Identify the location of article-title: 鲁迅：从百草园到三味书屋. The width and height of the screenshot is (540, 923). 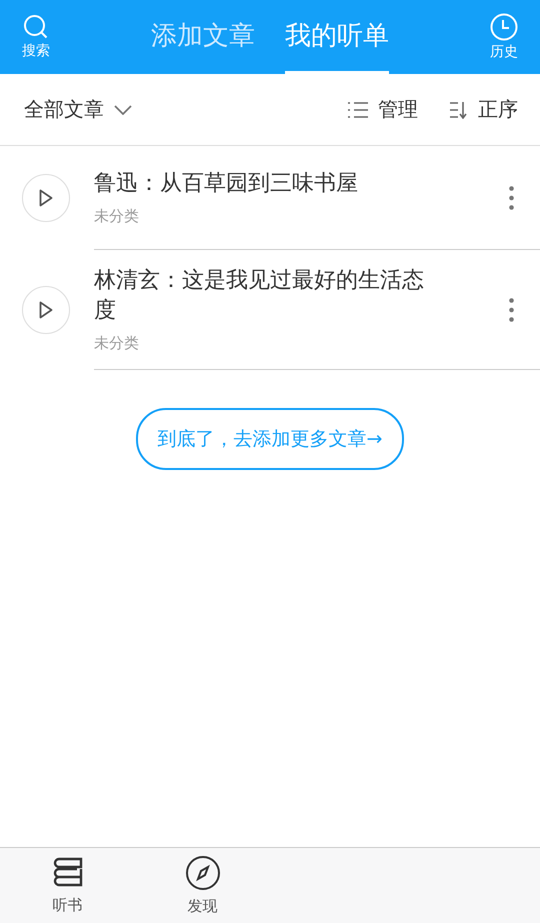
(226, 184).